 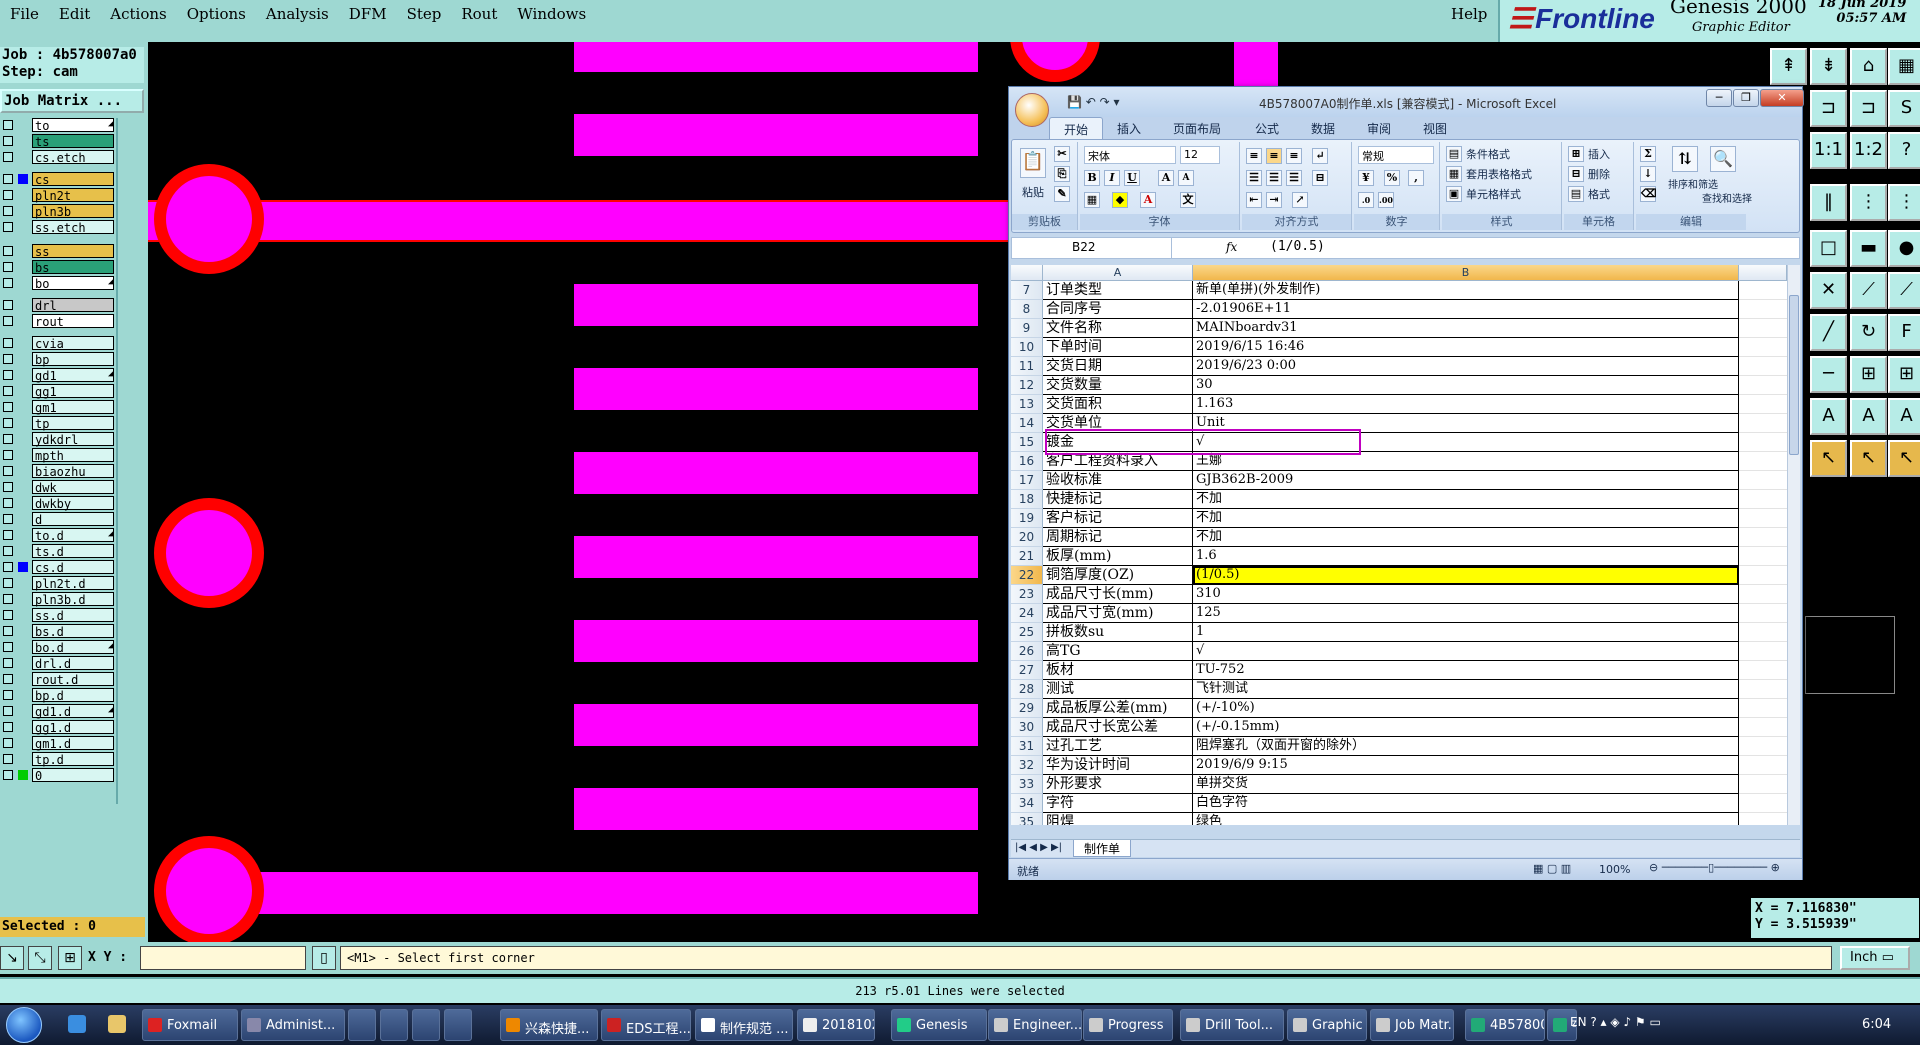 What do you see at coordinates (1118, 575) in the screenshot?
I see `cell-a: 铜箔厚度(OZ)` at bounding box center [1118, 575].